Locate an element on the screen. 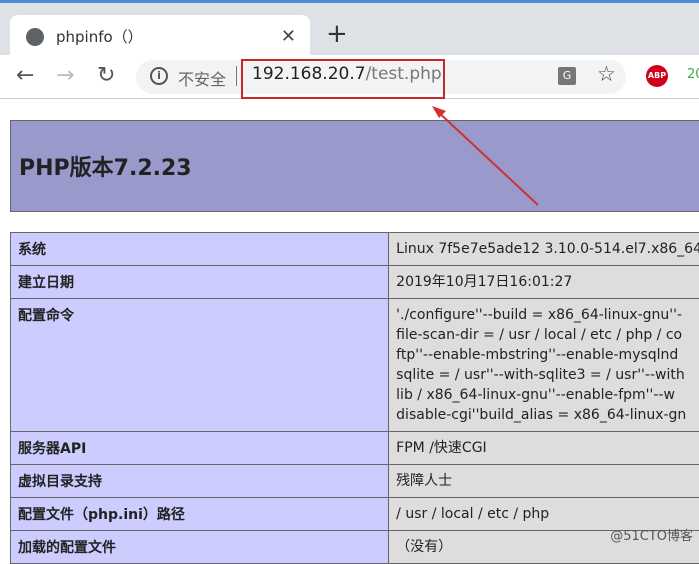 This screenshot has height=564, width=699. value-line: FPM /快速CGI is located at coordinates (547, 448).